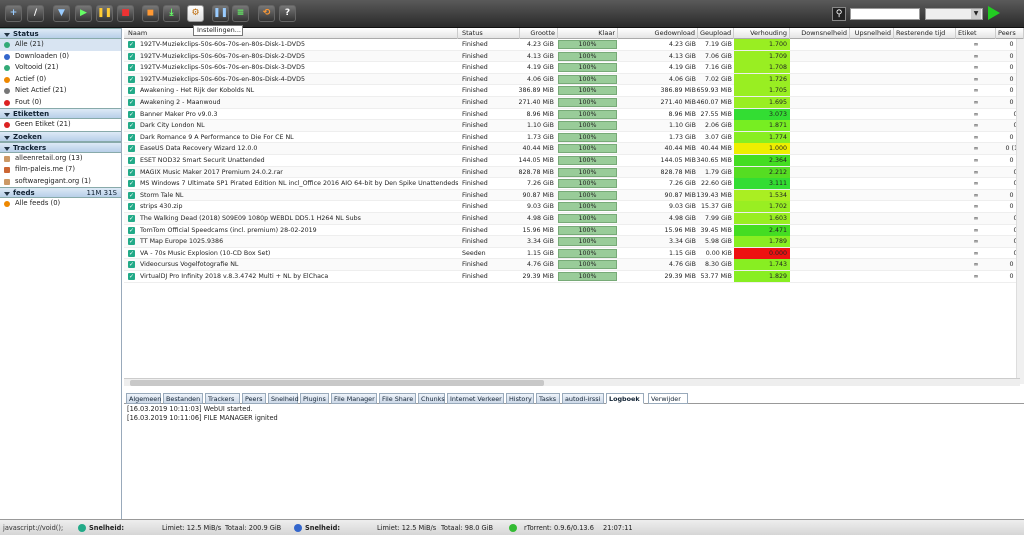  What do you see at coordinates (191, 528) in the screenshot?
I see `down-limit: Limiet: 12.5 MiB/s` at bounding box center [191, 528].